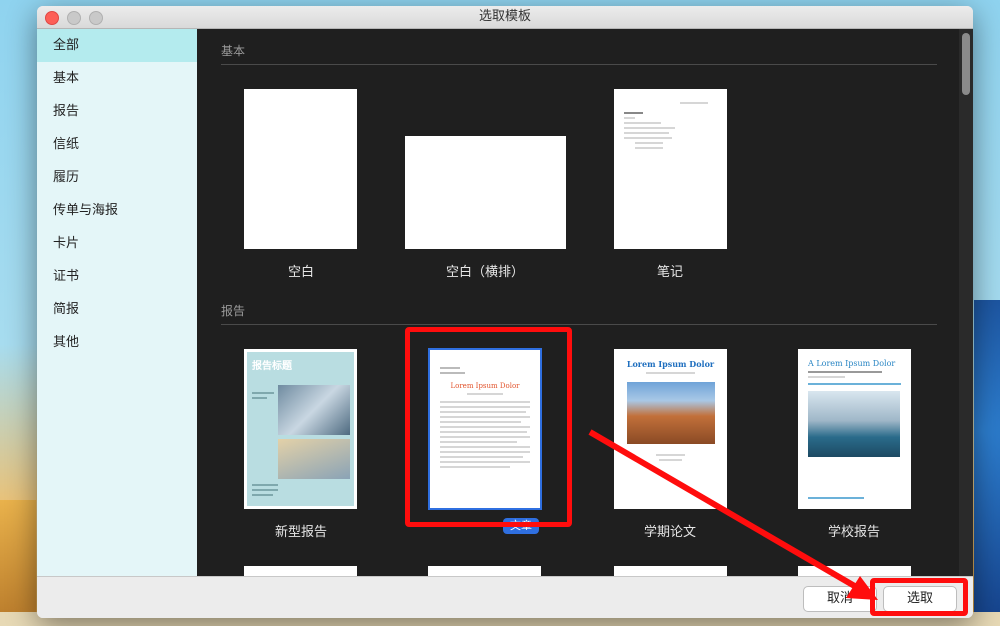 The height and width of the screenshot is (626, 1000). I want to click on template-blank-thumbnail, so click(300, 169).